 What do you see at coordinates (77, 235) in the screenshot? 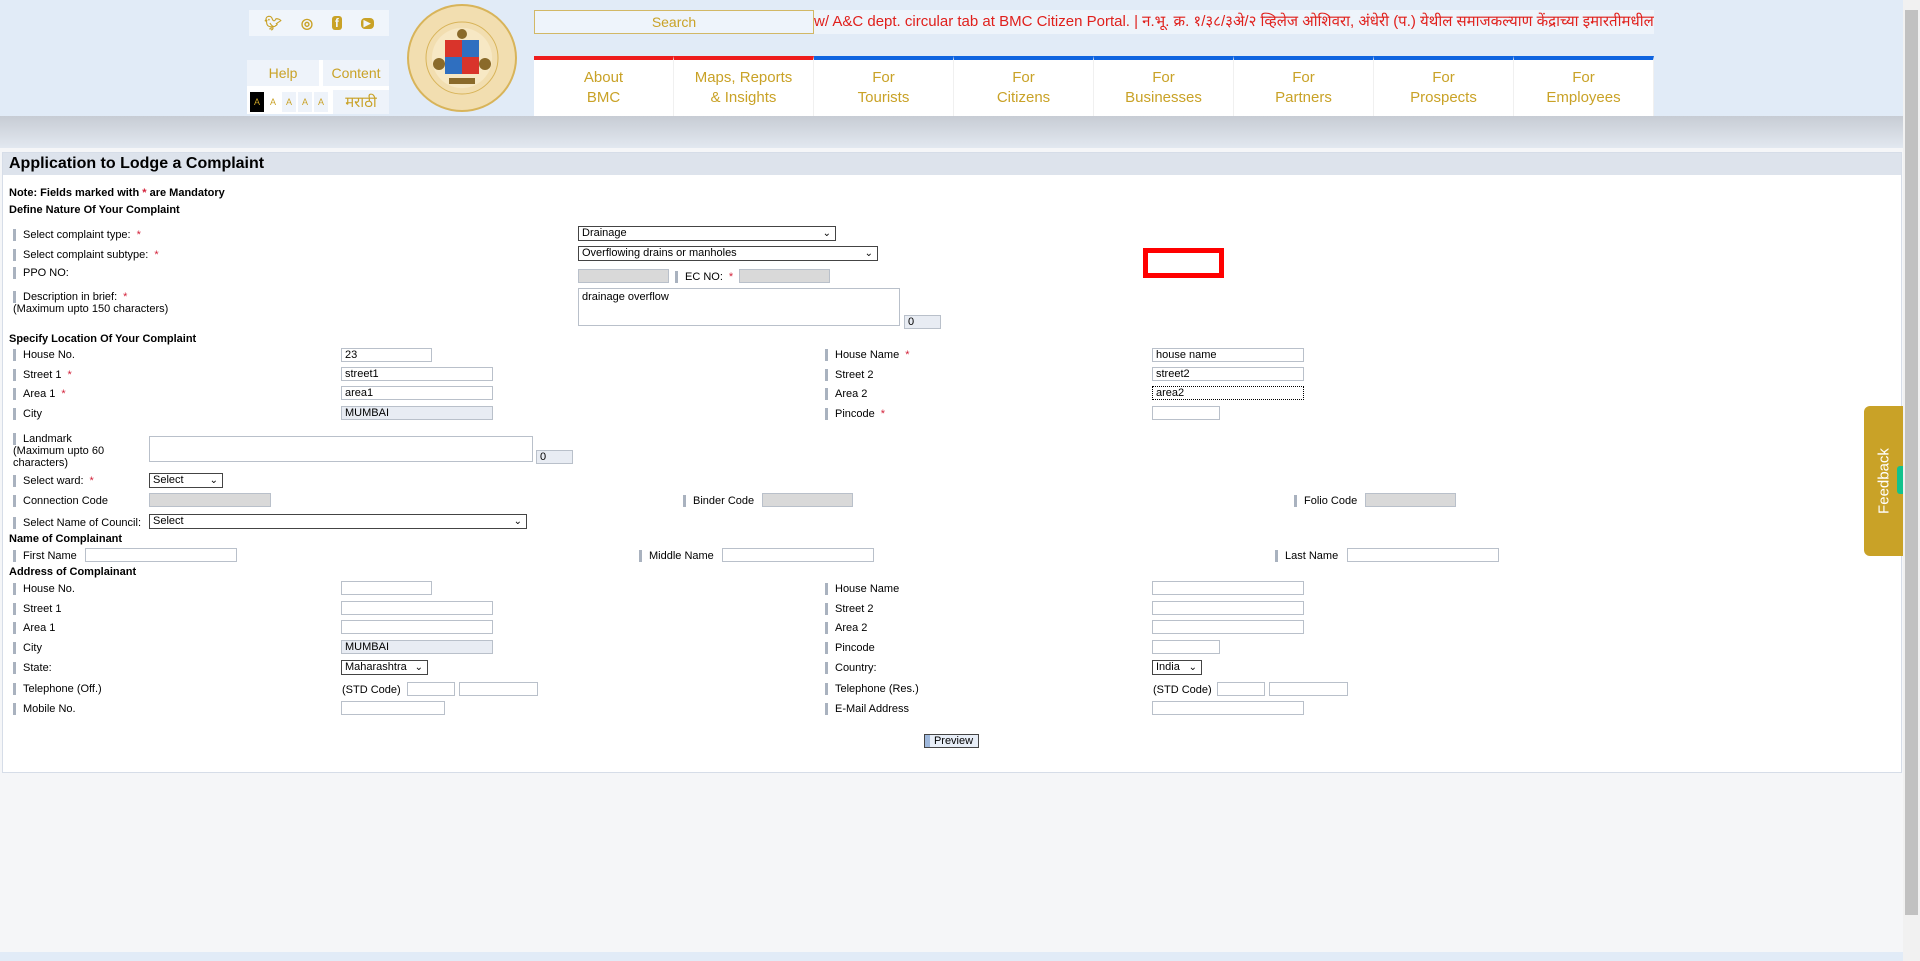
I see `complaint-type-label: Select complaint type: *` at bounding box center [77, 235].